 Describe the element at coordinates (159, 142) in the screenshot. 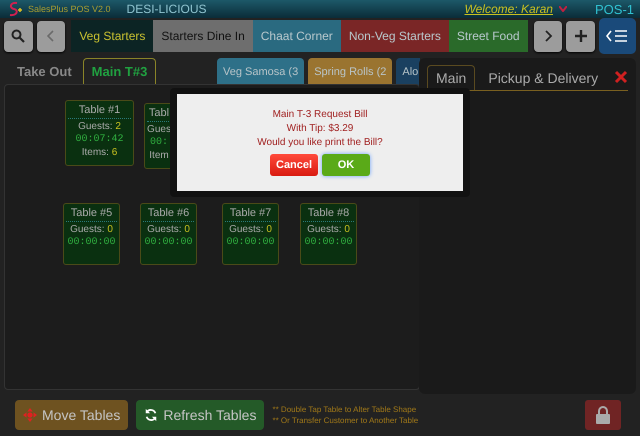

I see `table-timer: 00:` at that location.